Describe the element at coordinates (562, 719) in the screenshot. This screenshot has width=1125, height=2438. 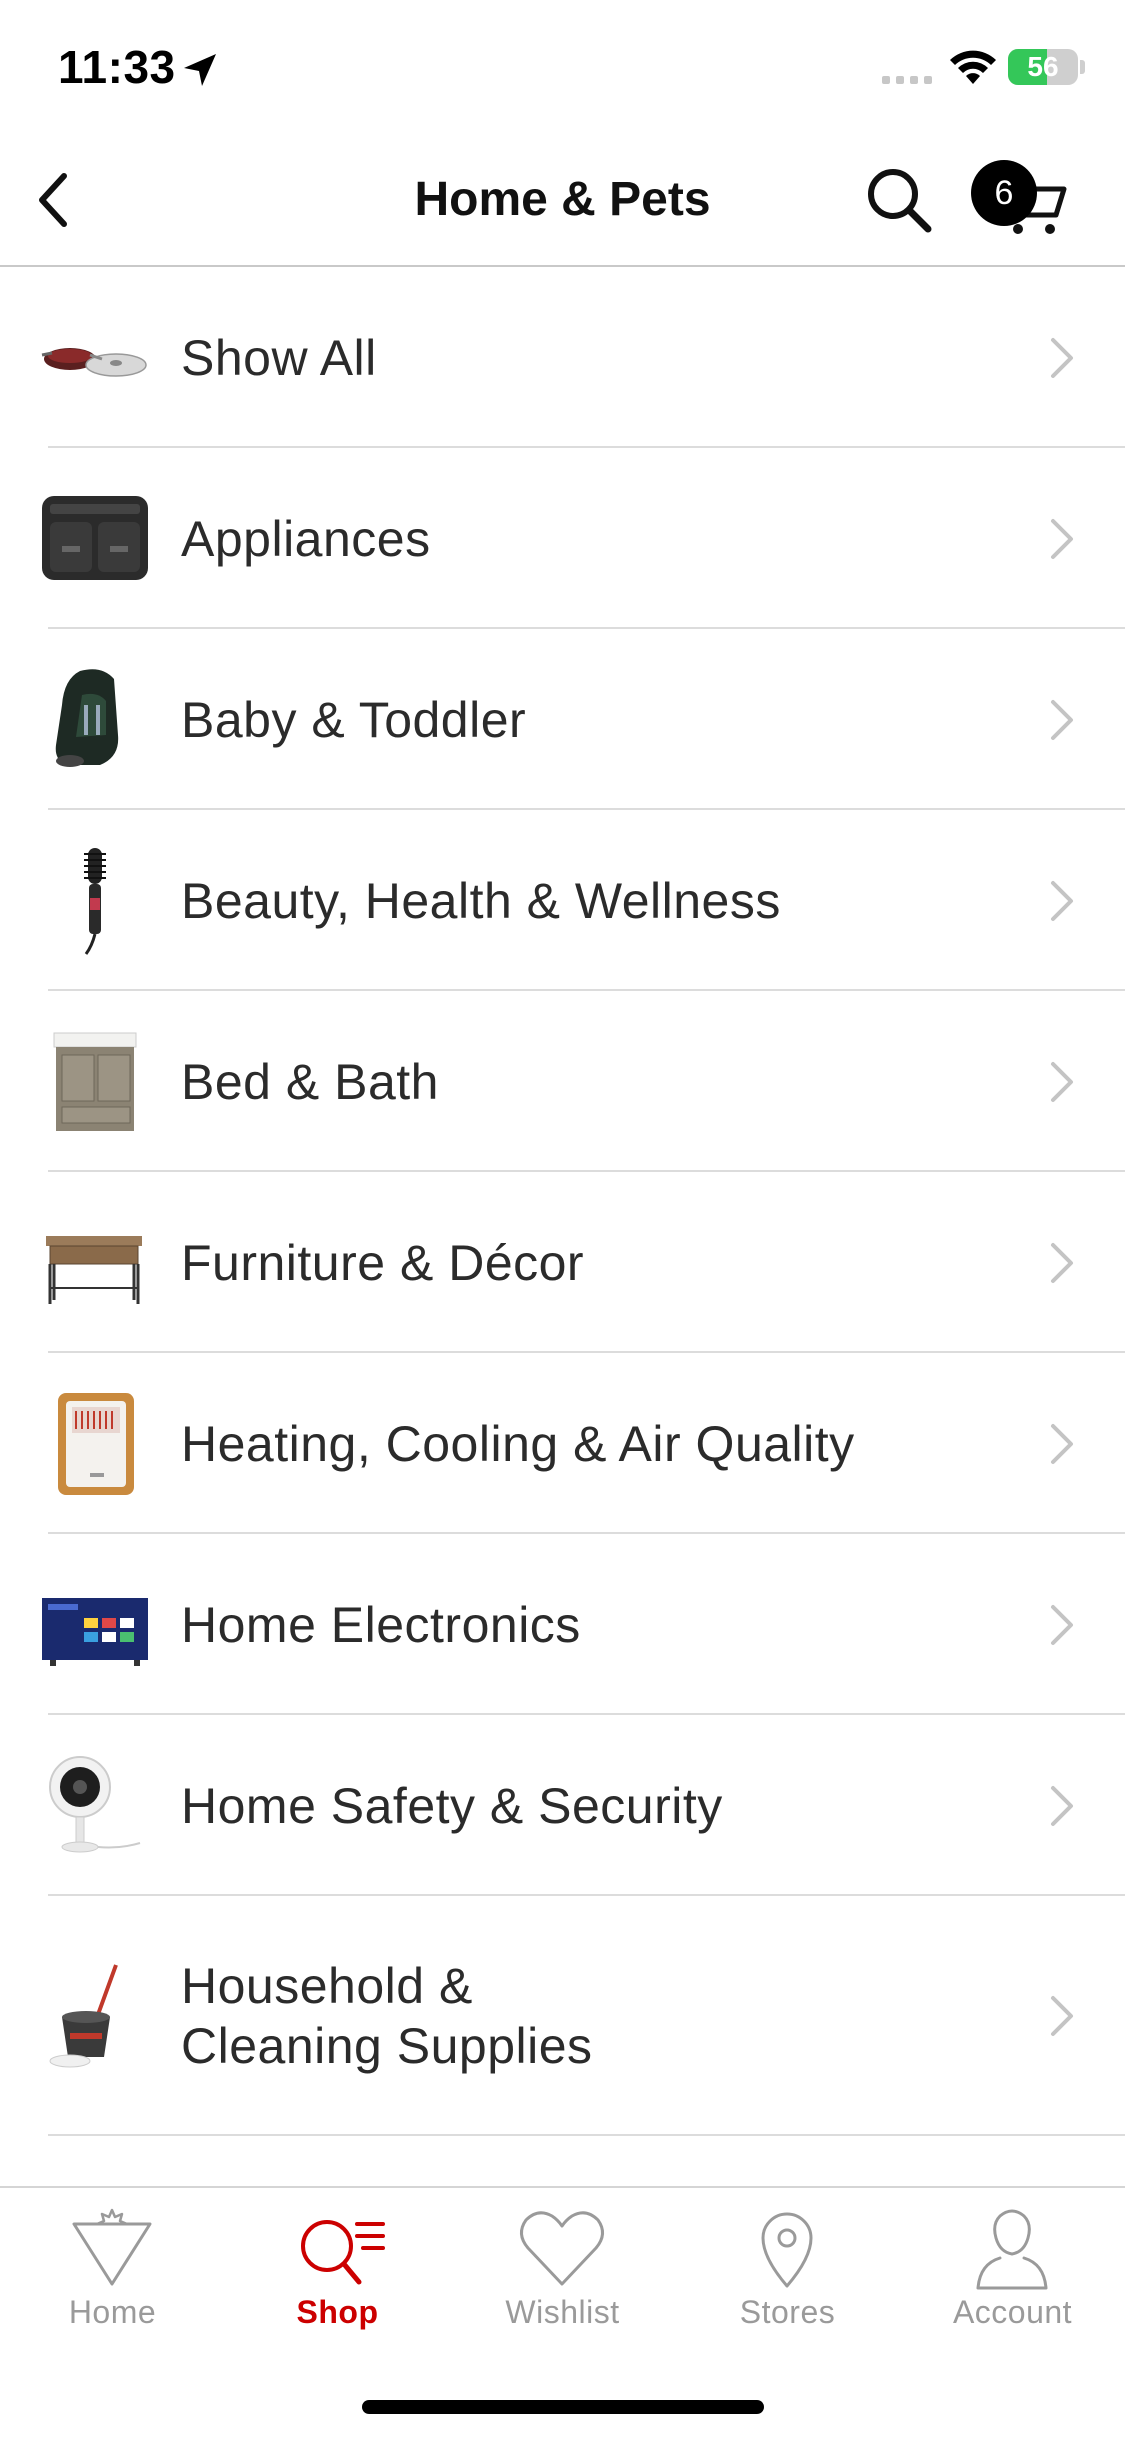
I see `category-item-baby-toddler: Baby & Toddler` at that location.